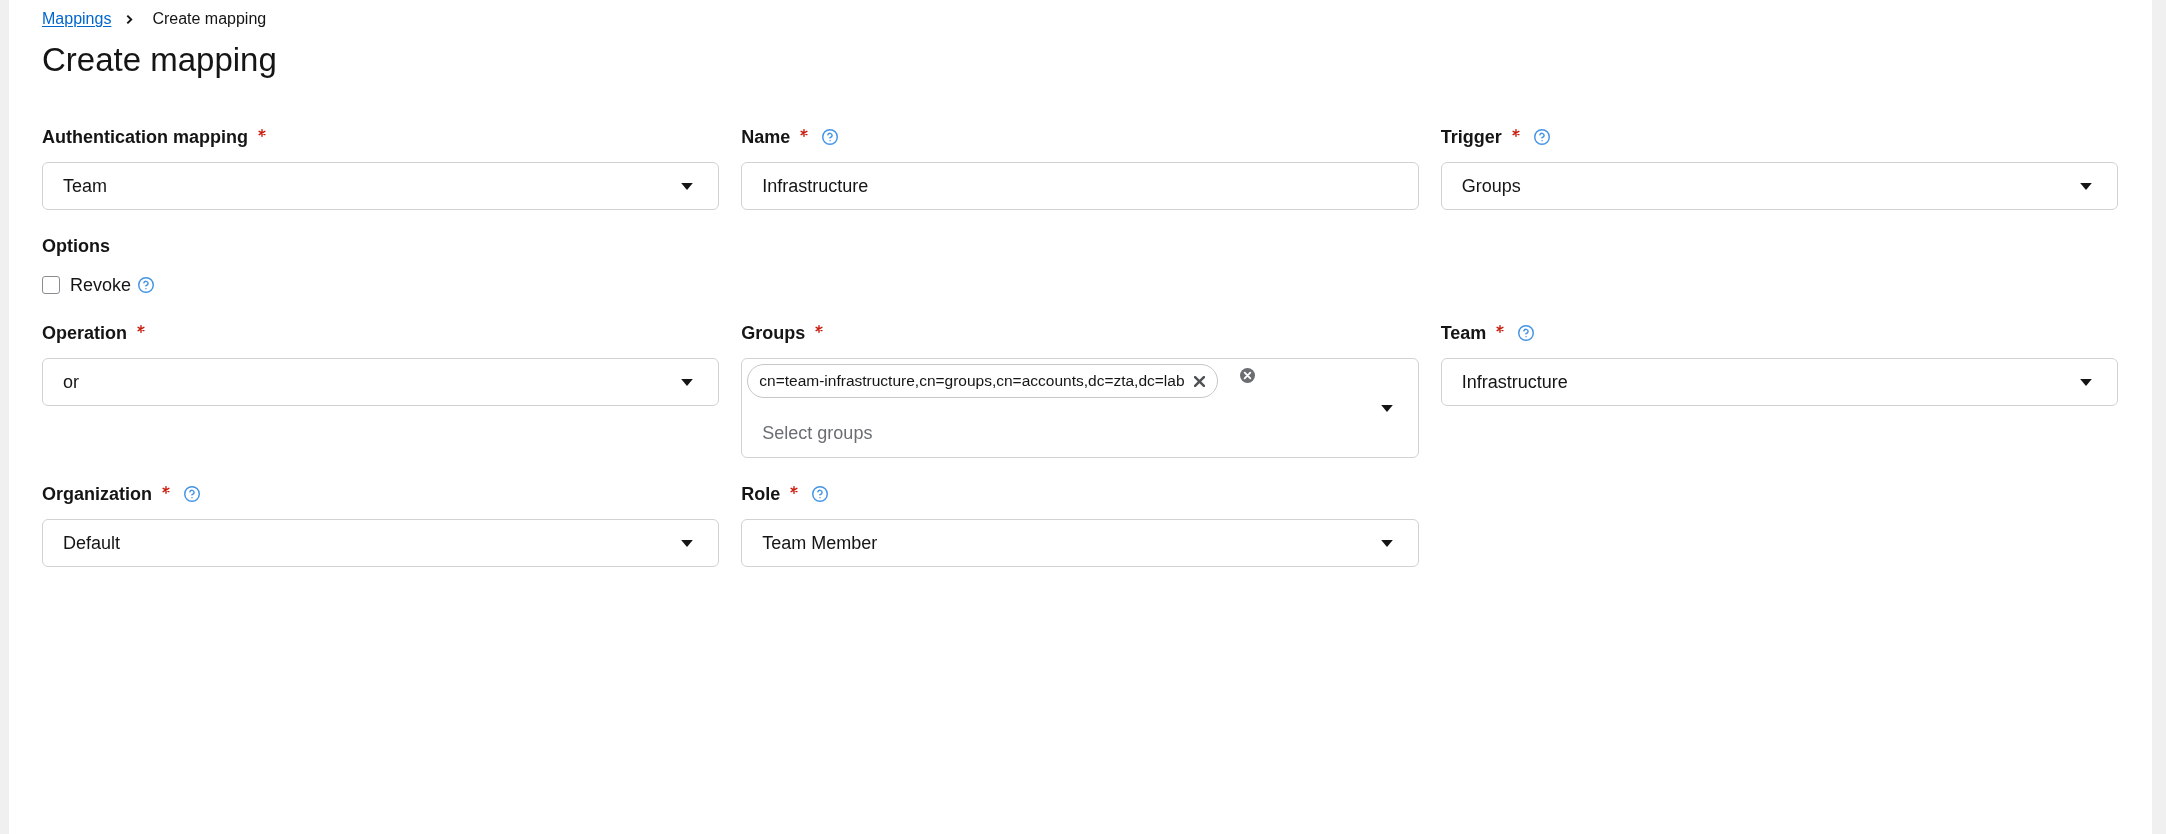 The width and height of the screenshot is (2166, 834). I want to click on select-dropdown: or, so click(381, 382).